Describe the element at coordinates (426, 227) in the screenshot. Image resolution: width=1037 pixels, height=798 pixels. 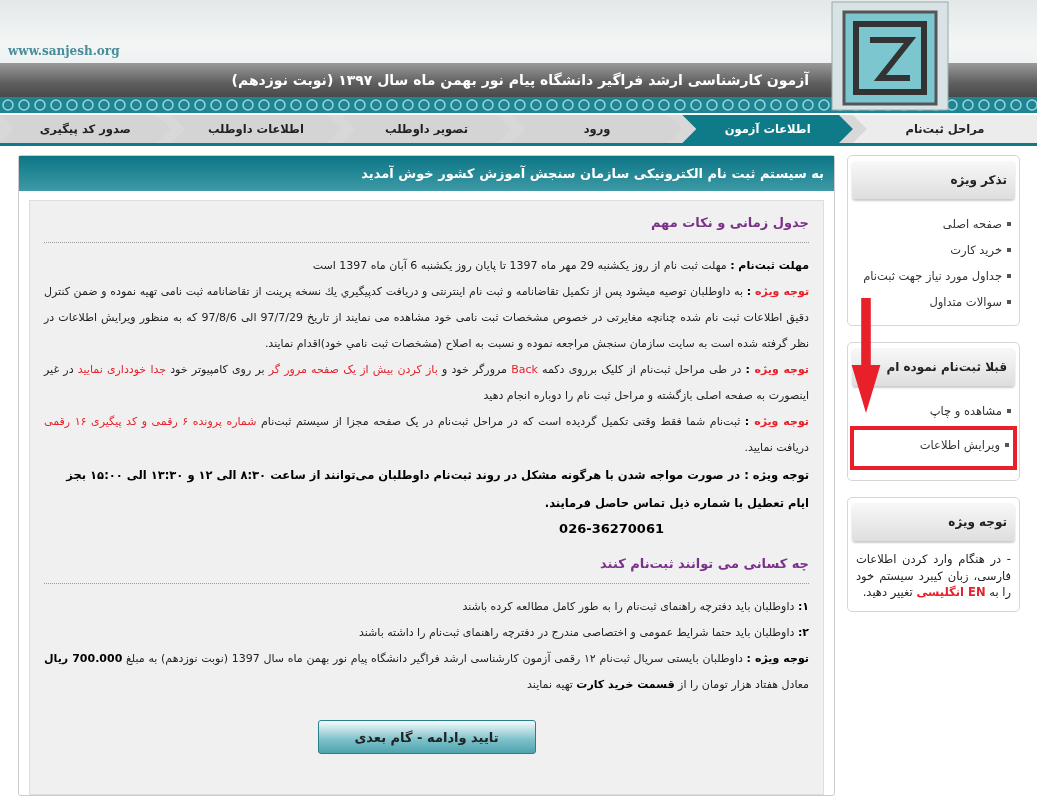
I see `section-heading: جدول زمانی و نکات مهم` at that location.